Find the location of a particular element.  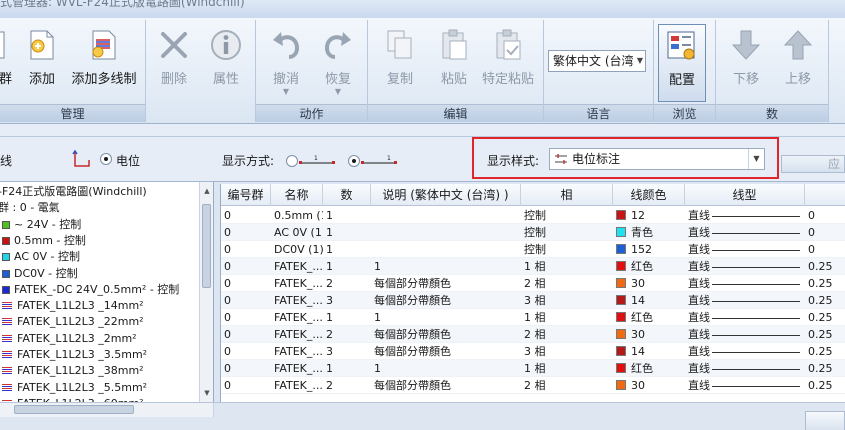

move-down-button: 下移 is located at coordinates (746, 62).